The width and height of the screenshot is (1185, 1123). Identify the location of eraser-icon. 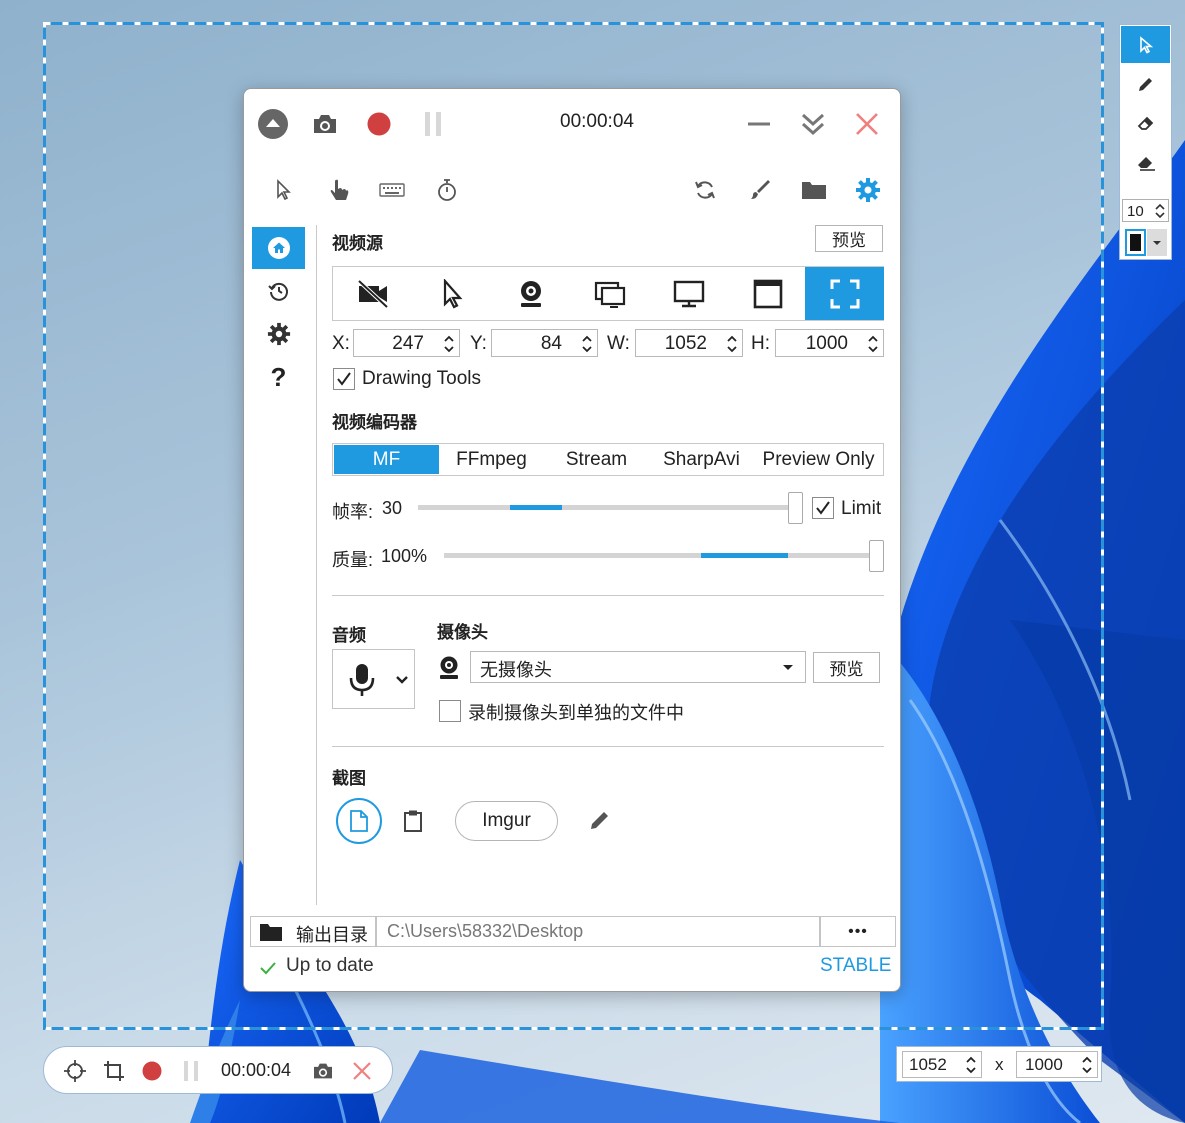
(1145, 123).